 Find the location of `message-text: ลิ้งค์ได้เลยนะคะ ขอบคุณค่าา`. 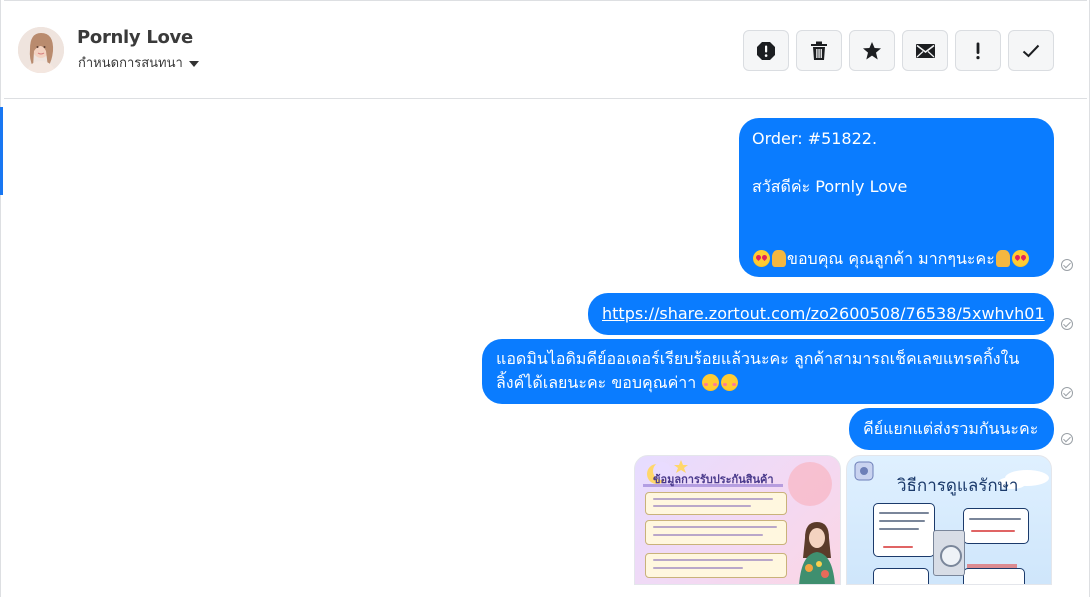

message-text: ลิ้งค์ได้เลยนะคะ ขอบคุณค่าา is located at coordinates (596, 382).